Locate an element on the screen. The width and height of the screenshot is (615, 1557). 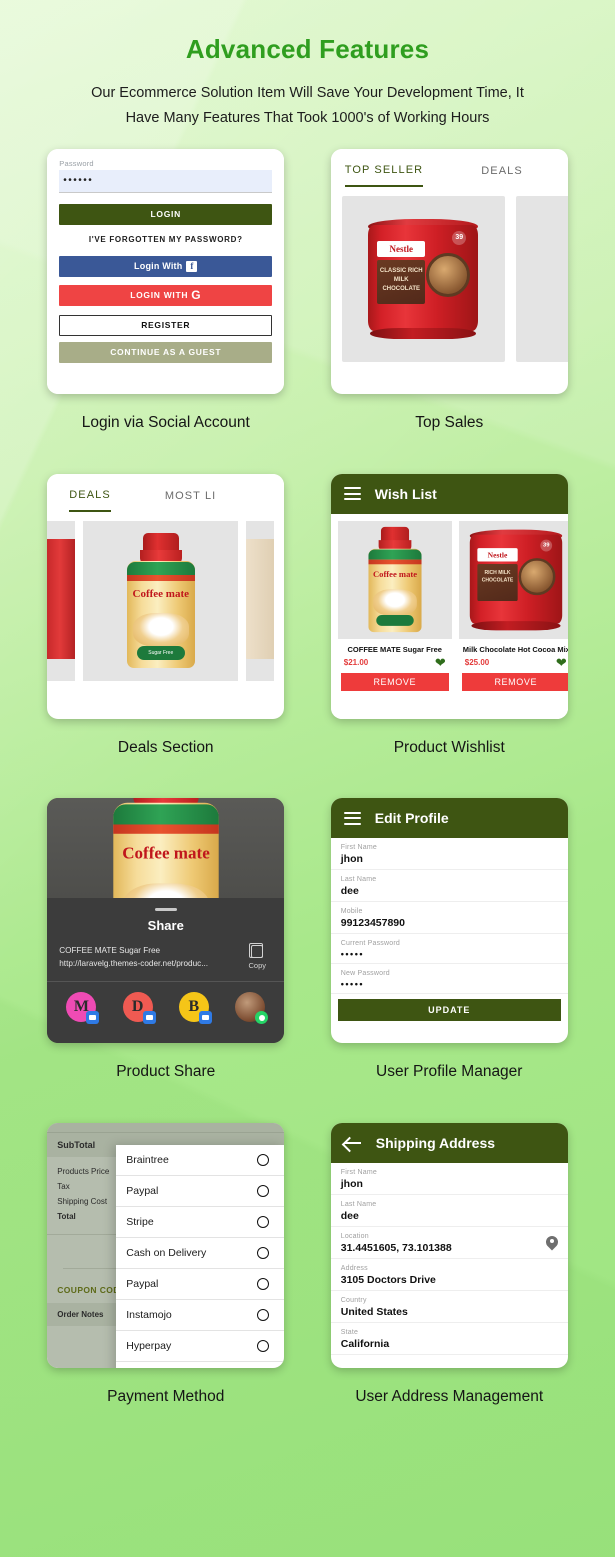
profile-title: Edit Profile is located at coordinates (411, 818).